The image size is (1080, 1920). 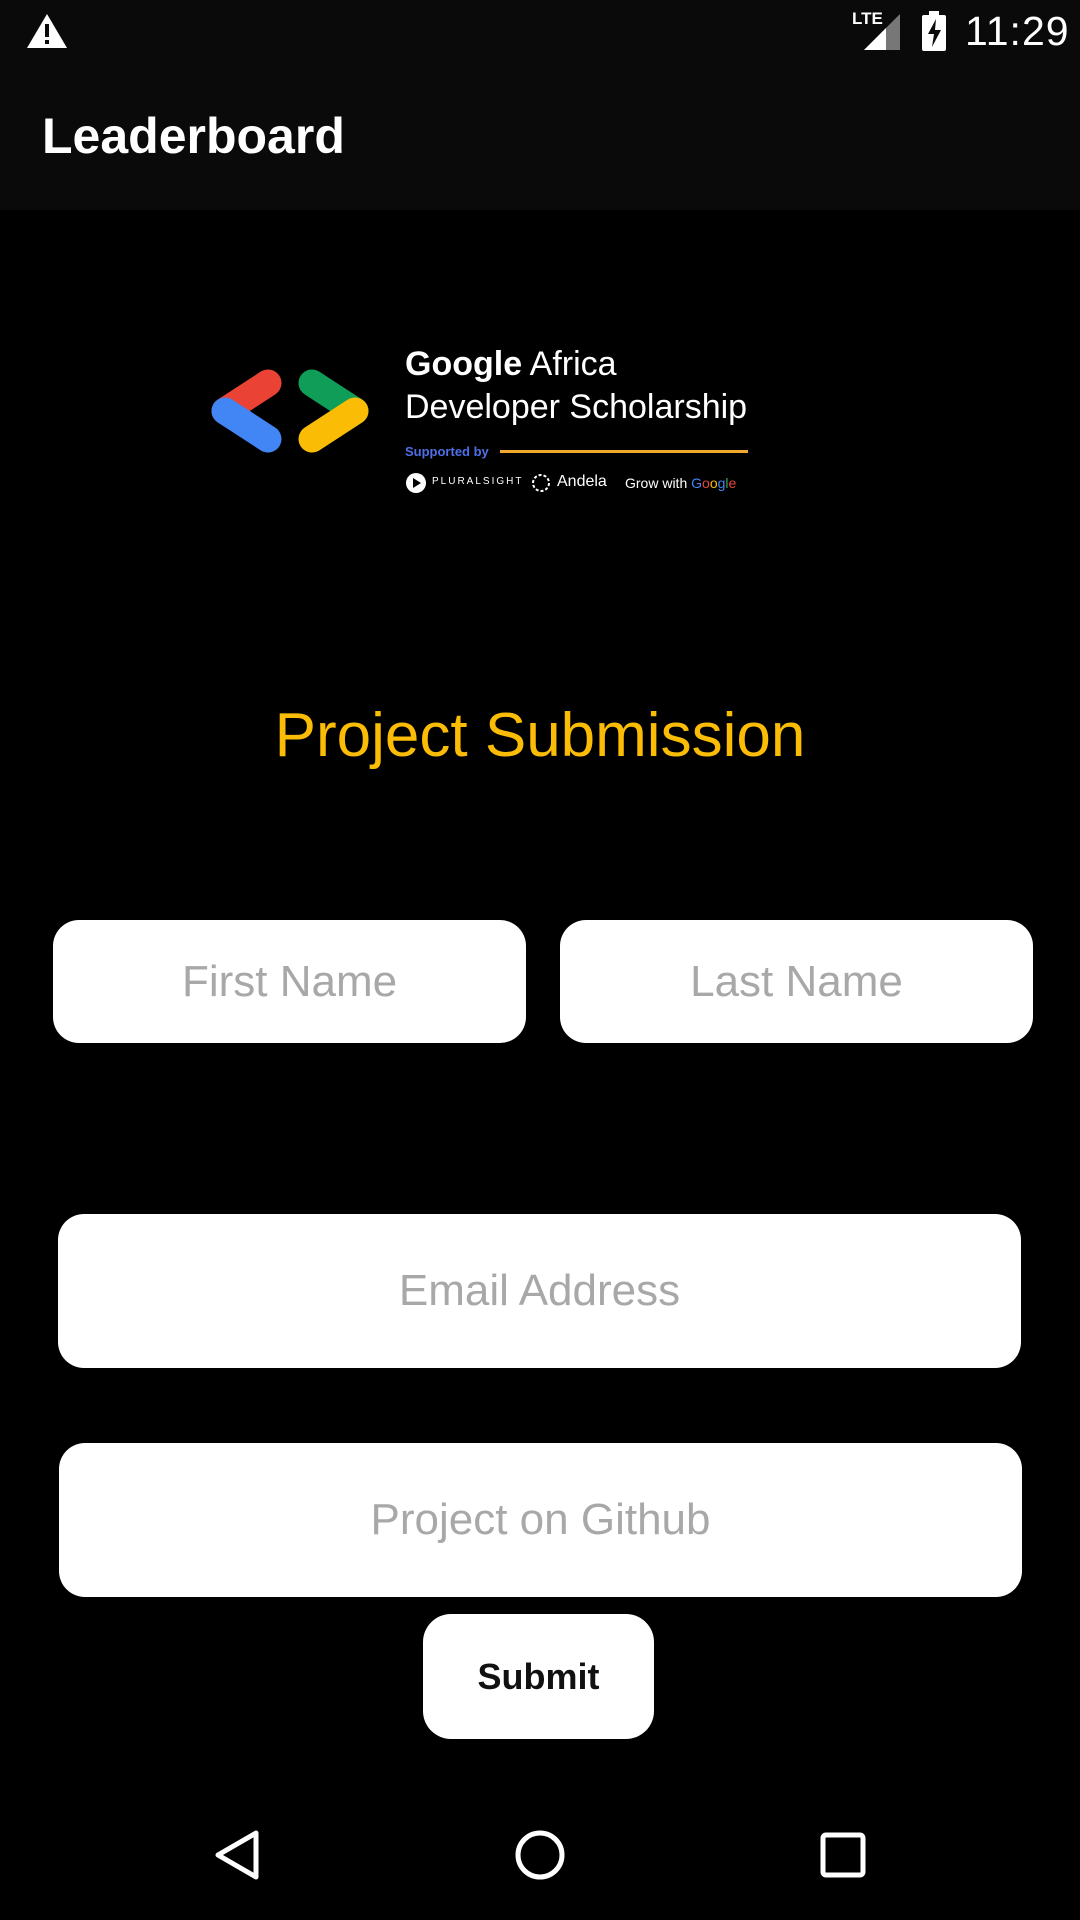 I want to click on system-nav-bar, so click(x=540, y=1855).